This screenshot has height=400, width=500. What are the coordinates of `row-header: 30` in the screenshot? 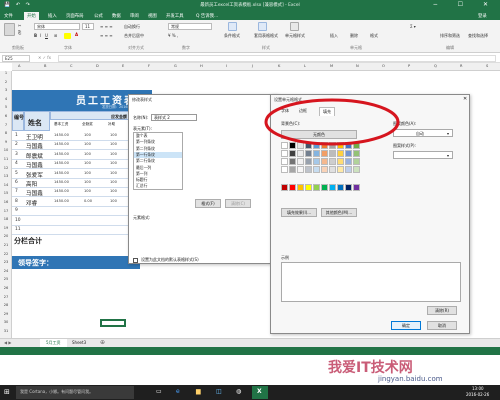 It's located at (6, 322).